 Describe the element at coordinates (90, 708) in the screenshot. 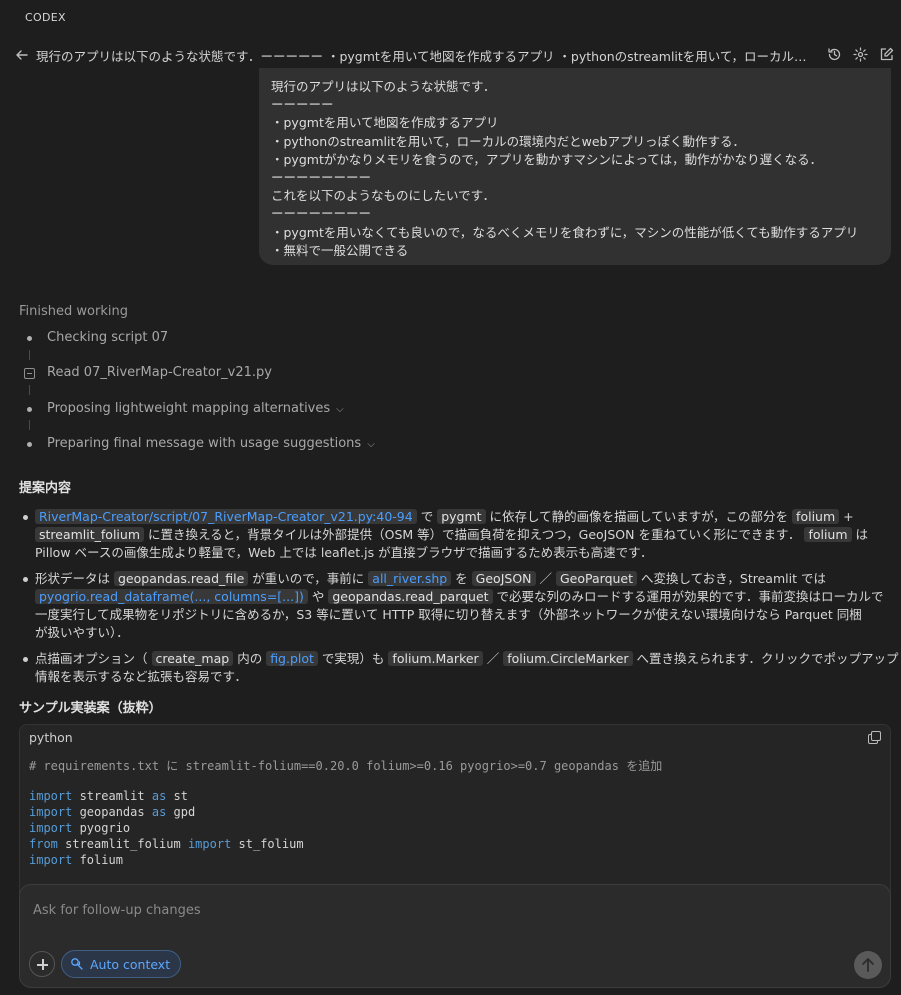

I see `sample-heading: サンプル実装案（抜粋）` at that location.